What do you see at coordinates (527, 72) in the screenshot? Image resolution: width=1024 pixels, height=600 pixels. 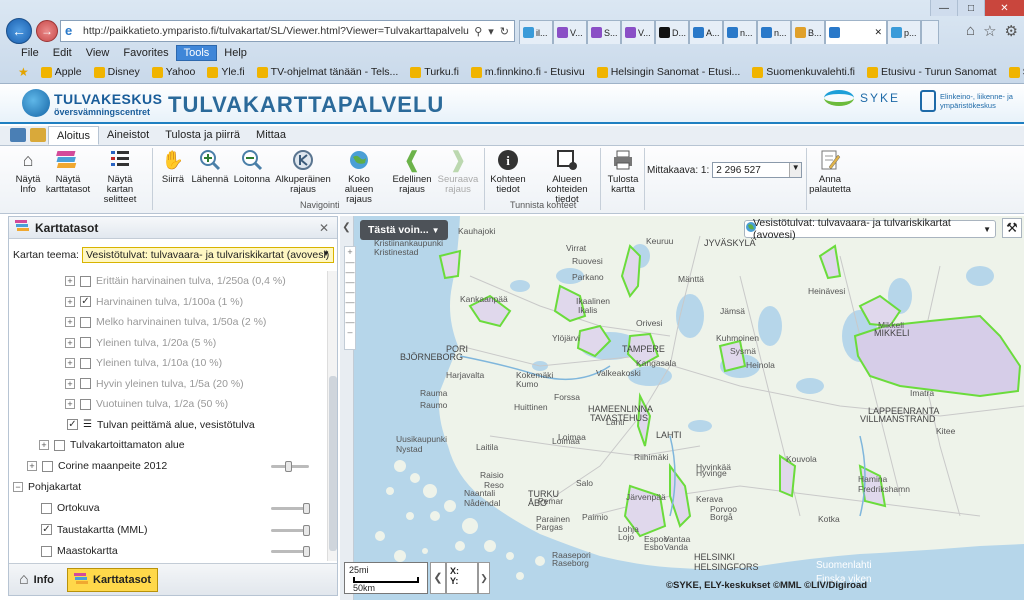 I see `favorite-link: m.finnkino.fi - Etusivu` at bounding box center [527, 72].